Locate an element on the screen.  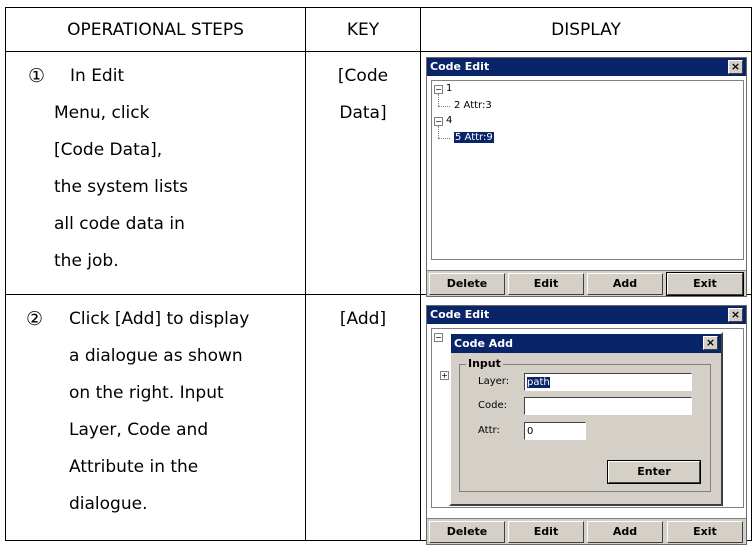
step-1-line-4: the system lists is located at coordinates (121, 187).